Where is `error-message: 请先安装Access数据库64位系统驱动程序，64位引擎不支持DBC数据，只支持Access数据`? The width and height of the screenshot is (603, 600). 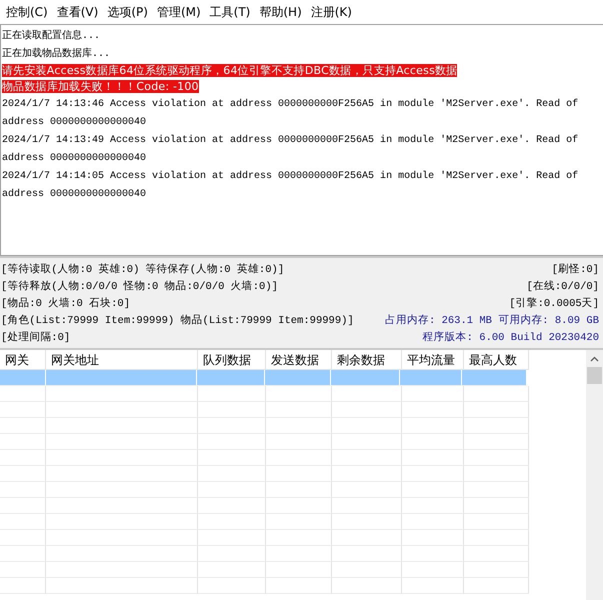 error-message: 请先安装Access数据库64位系统驱动程序，64位引擎不支持DBC数据，只支持Access数据 is located at coordinates (230, 70).